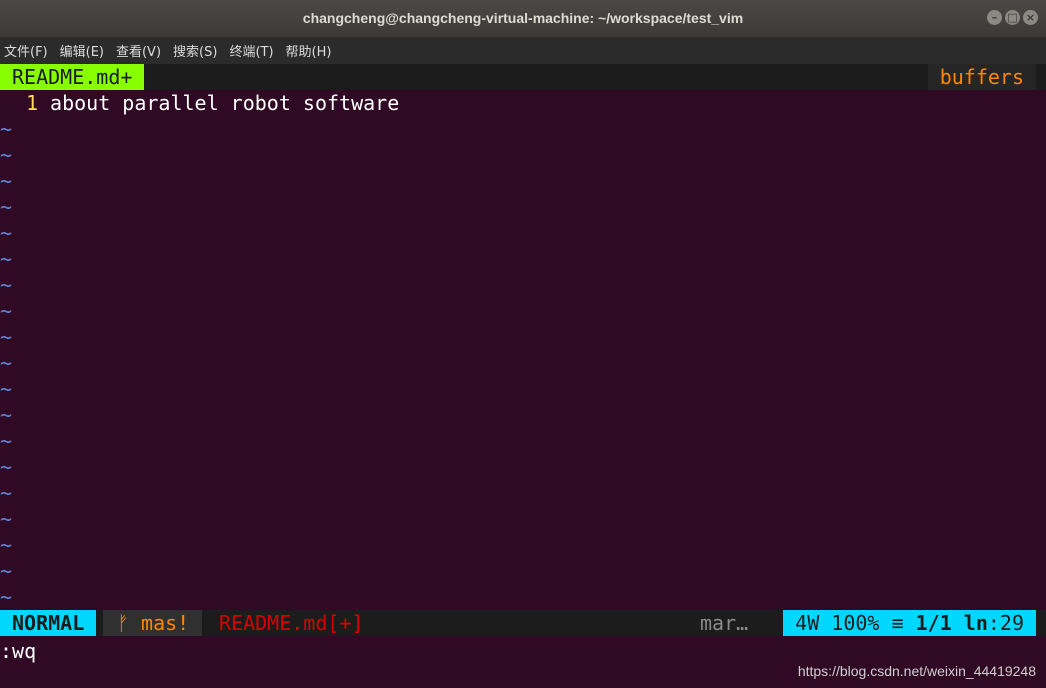 This screenshot has height=688, width=1046. Describe the element at coordinates (72, 77) in the screenshot. I see `tab-readme: README.md+` at that location.